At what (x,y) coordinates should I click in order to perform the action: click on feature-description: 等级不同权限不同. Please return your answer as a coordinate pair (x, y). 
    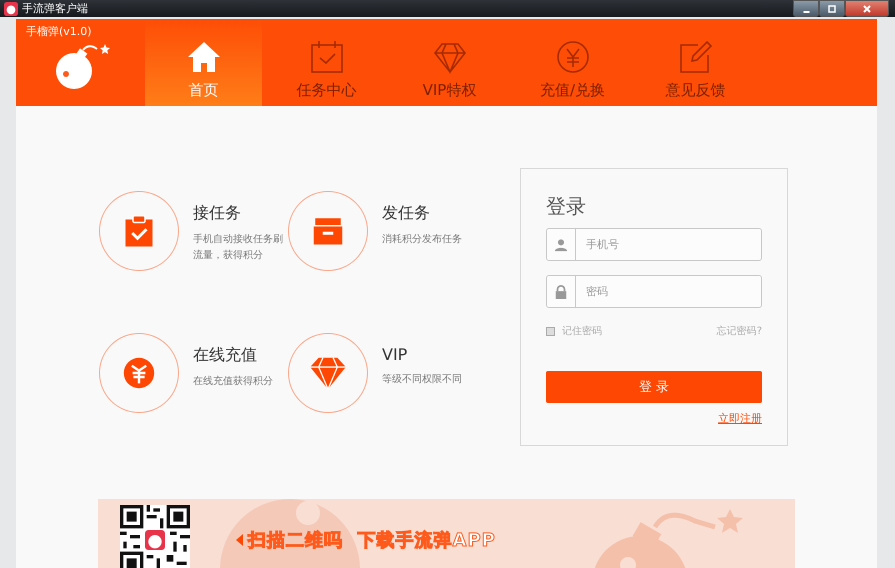
    Looking at the image, I should click on (422, 379).